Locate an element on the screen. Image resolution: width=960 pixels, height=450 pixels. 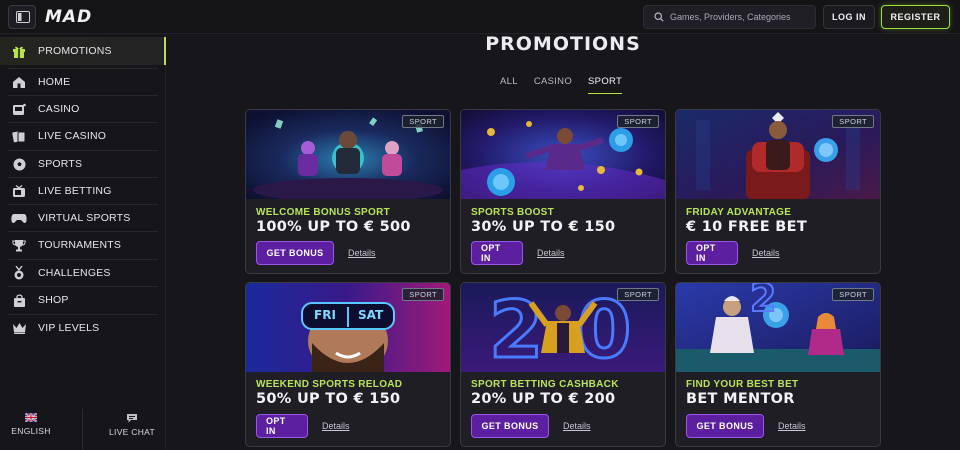
sidebar-item-home: HOME is located at coordinates (80, 82).